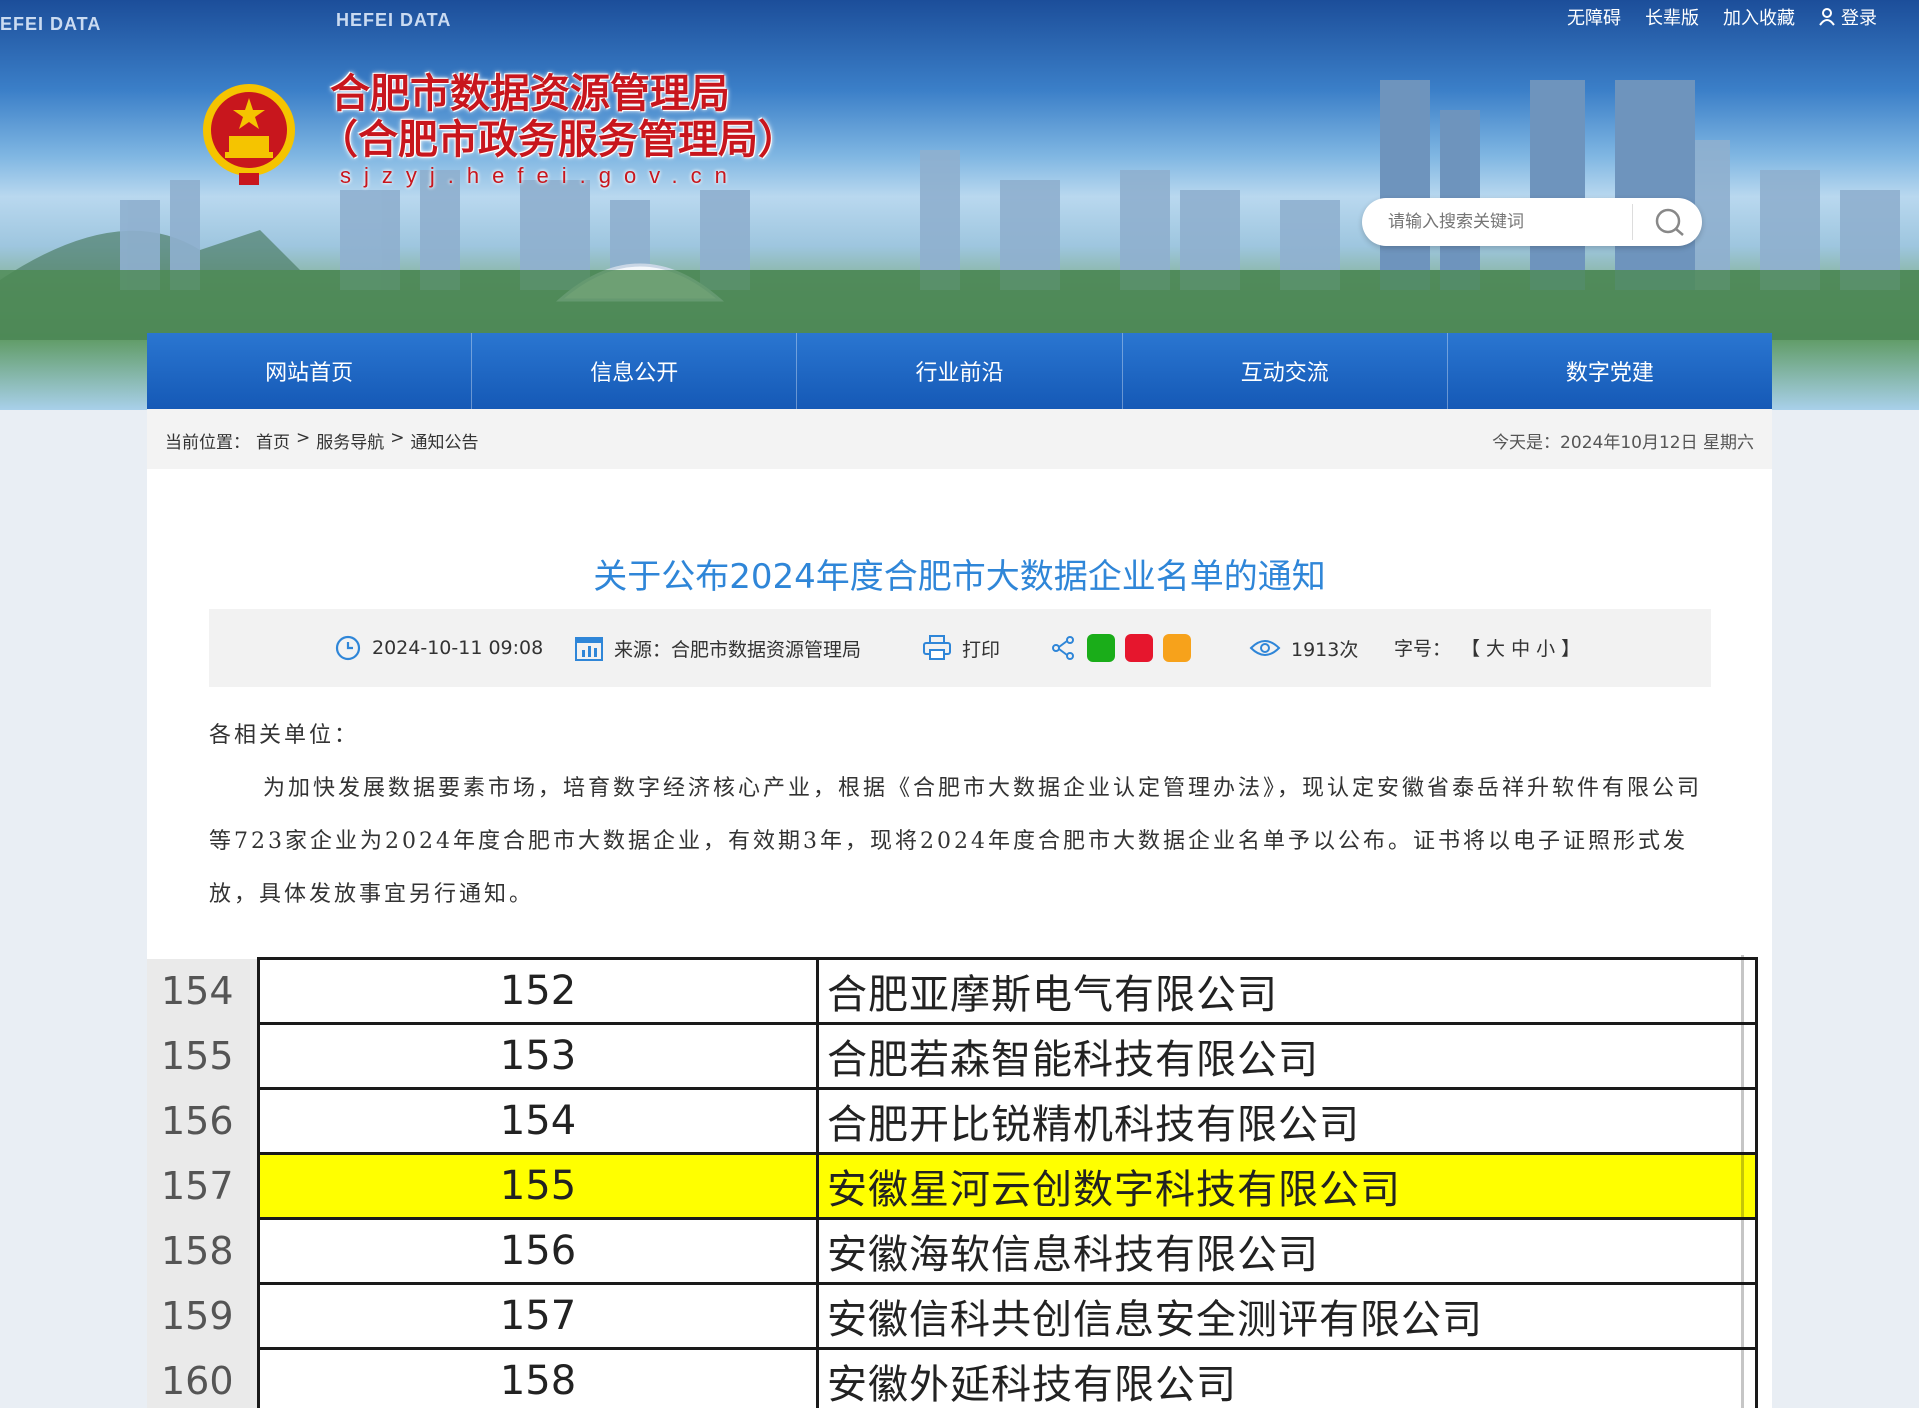  What do you see at coordinates (203, 1378) in the screenshot?
I see `row-number-cell: 160` at bounding box center [203, 1378].